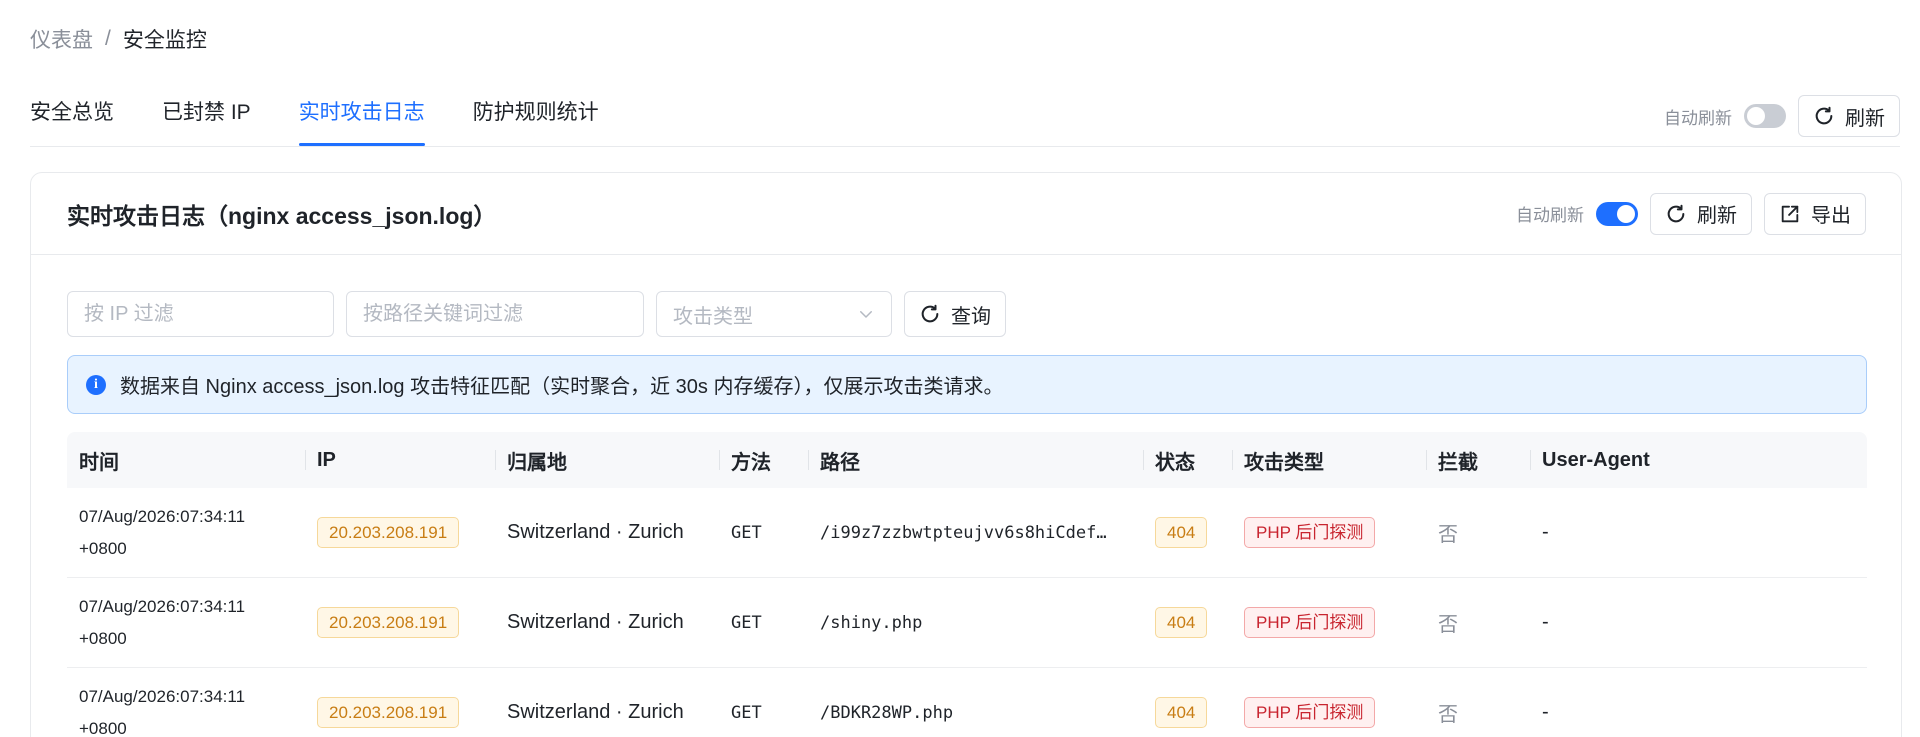 This screenshot has height=737, width=1920. What do you see at coordinates (887, 712) in the screenshot?
I see `path-text: /BDKR28WP.php` at bounding box center [887, 712].